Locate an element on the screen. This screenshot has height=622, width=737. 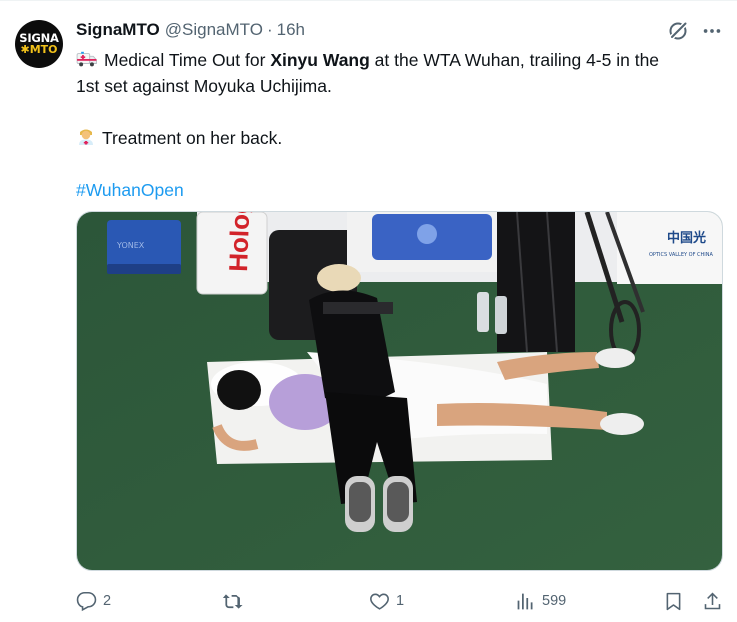
sponsor-cn: 中国光 is located at coordinates (686, 238).